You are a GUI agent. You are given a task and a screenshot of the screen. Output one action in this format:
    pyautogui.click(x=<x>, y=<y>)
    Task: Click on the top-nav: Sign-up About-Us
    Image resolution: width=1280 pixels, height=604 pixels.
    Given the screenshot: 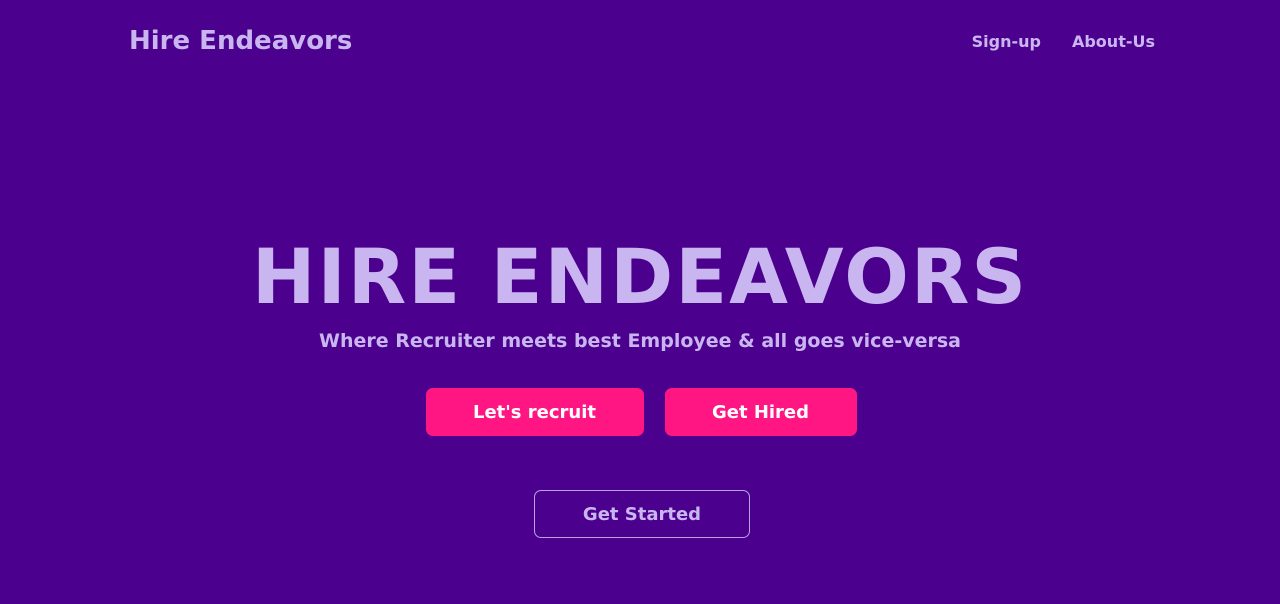 What is the action you would take?
    pyautogui.click(x=1063, y=41)
    